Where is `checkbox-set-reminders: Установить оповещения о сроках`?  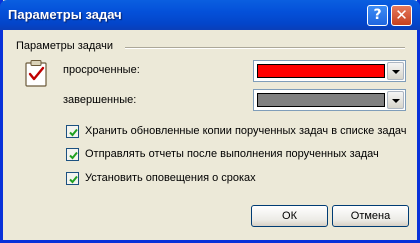 checkbox-set-reminders: Установить оповещения о сроках is located at coordinates (238, 179).